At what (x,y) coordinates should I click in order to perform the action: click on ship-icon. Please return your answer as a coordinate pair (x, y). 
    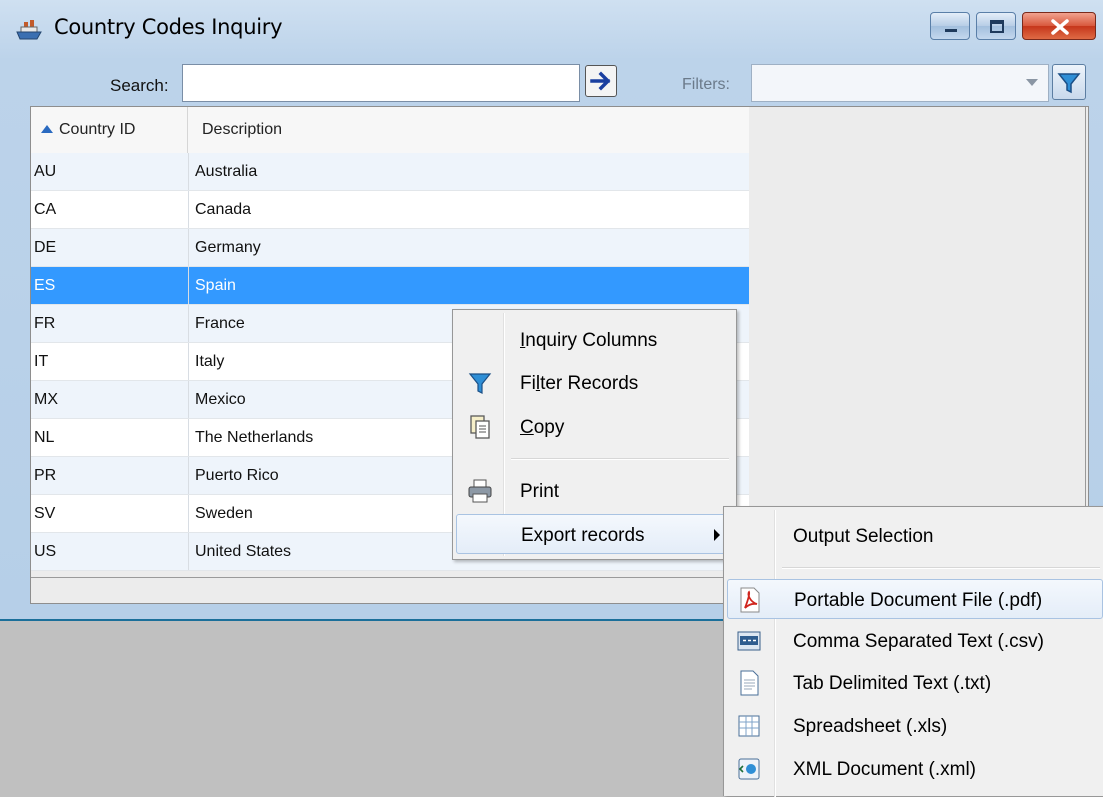
    Looking at the image, I should click on (29, 30).